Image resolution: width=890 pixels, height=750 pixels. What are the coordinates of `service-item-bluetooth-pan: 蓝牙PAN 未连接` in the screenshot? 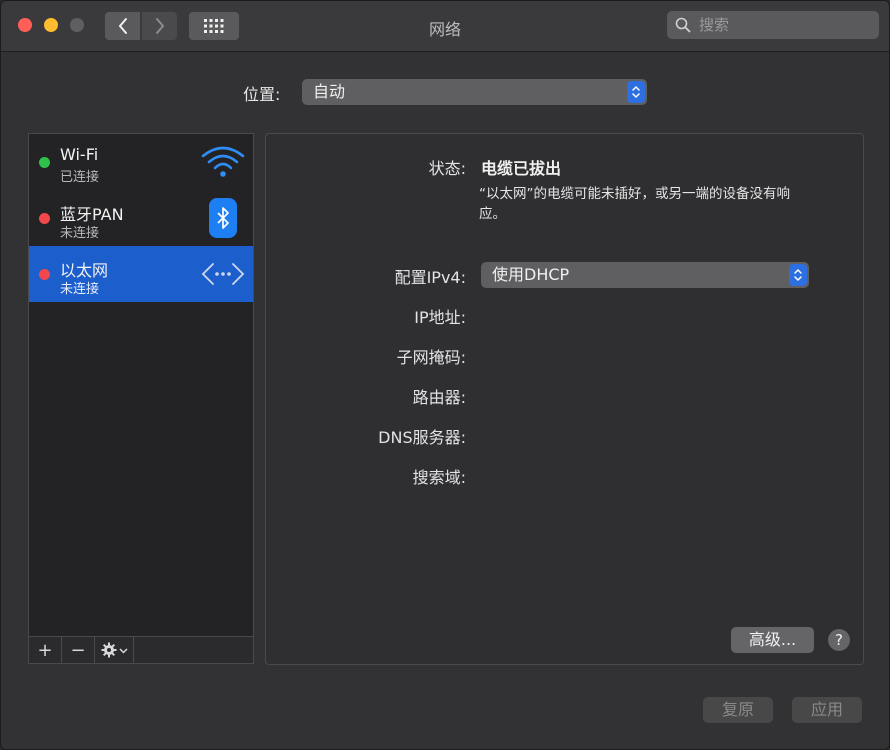 It's located at (141, 218).